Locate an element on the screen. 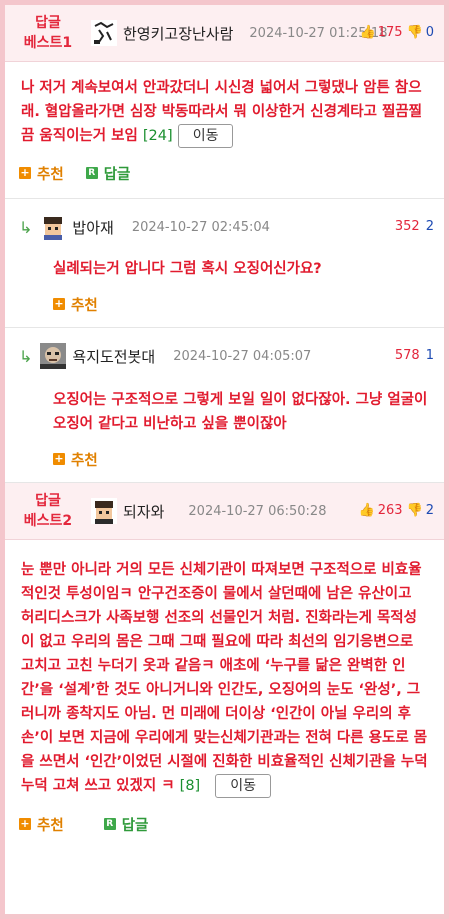 The height and width of the screenshot is (919, 449). reply-header: ↳ 밥아재 2024-10-27 02:45:04 352 2 is located at coordinates (224, 227).